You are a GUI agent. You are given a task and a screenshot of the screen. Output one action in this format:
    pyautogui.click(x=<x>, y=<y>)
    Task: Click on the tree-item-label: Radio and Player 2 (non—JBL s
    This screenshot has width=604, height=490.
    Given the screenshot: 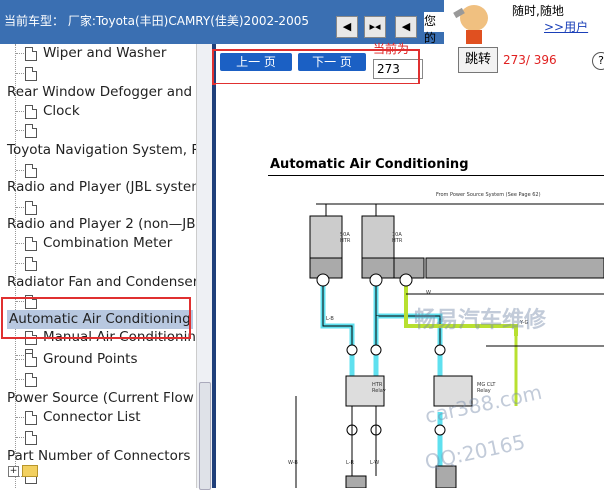 What is the action you would take?
    pyautogui.click(x=101, y=224)
    